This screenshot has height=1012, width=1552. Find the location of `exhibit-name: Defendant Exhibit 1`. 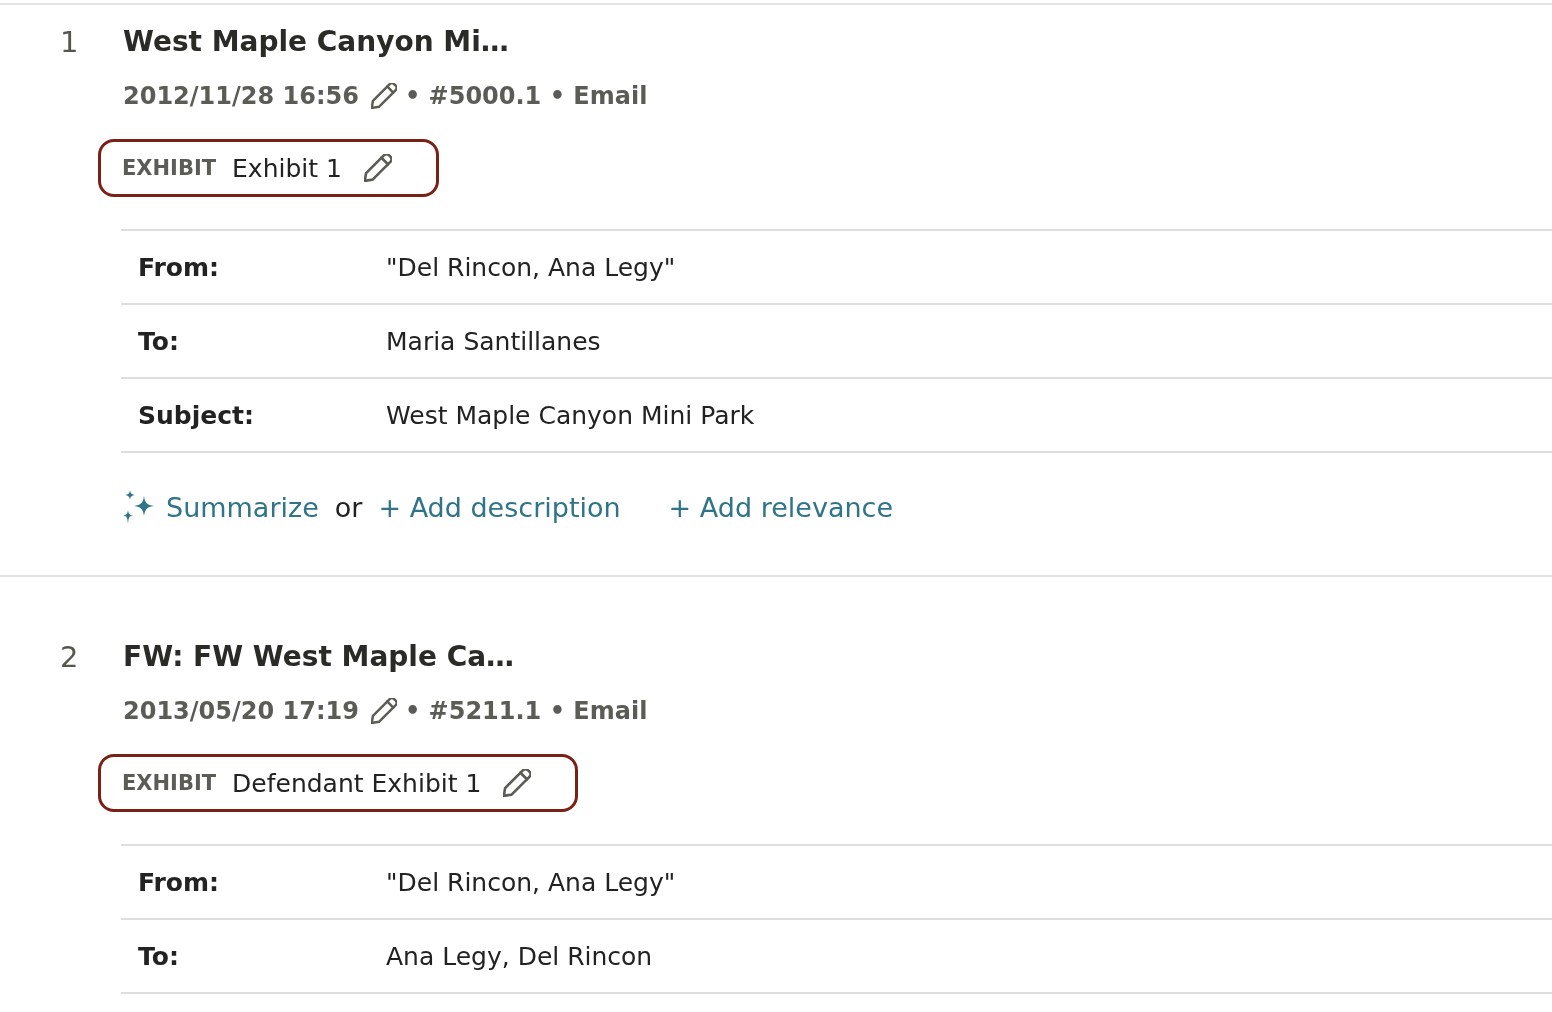

exhibit-name: Defendant Exhibit 1 is located at coordinates (357, 783).